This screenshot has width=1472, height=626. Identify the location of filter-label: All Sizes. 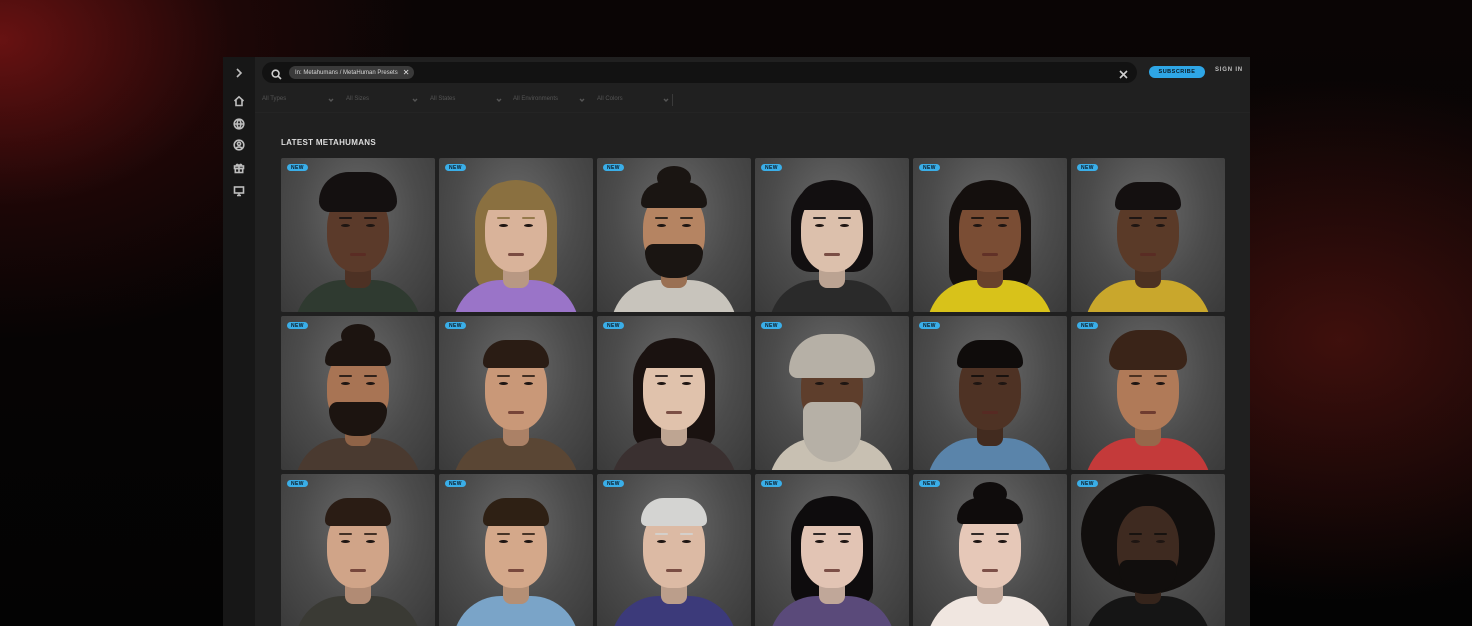
(358, 99).